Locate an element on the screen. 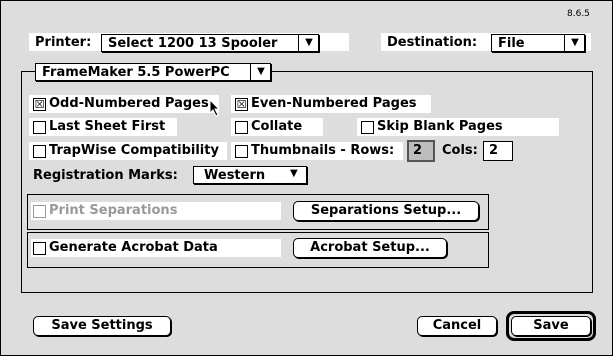 Image resolution: width=613 pixels, height=356 pixels. trapwise-label: TrapWise Compatibility is located at coordinates (134, 150).